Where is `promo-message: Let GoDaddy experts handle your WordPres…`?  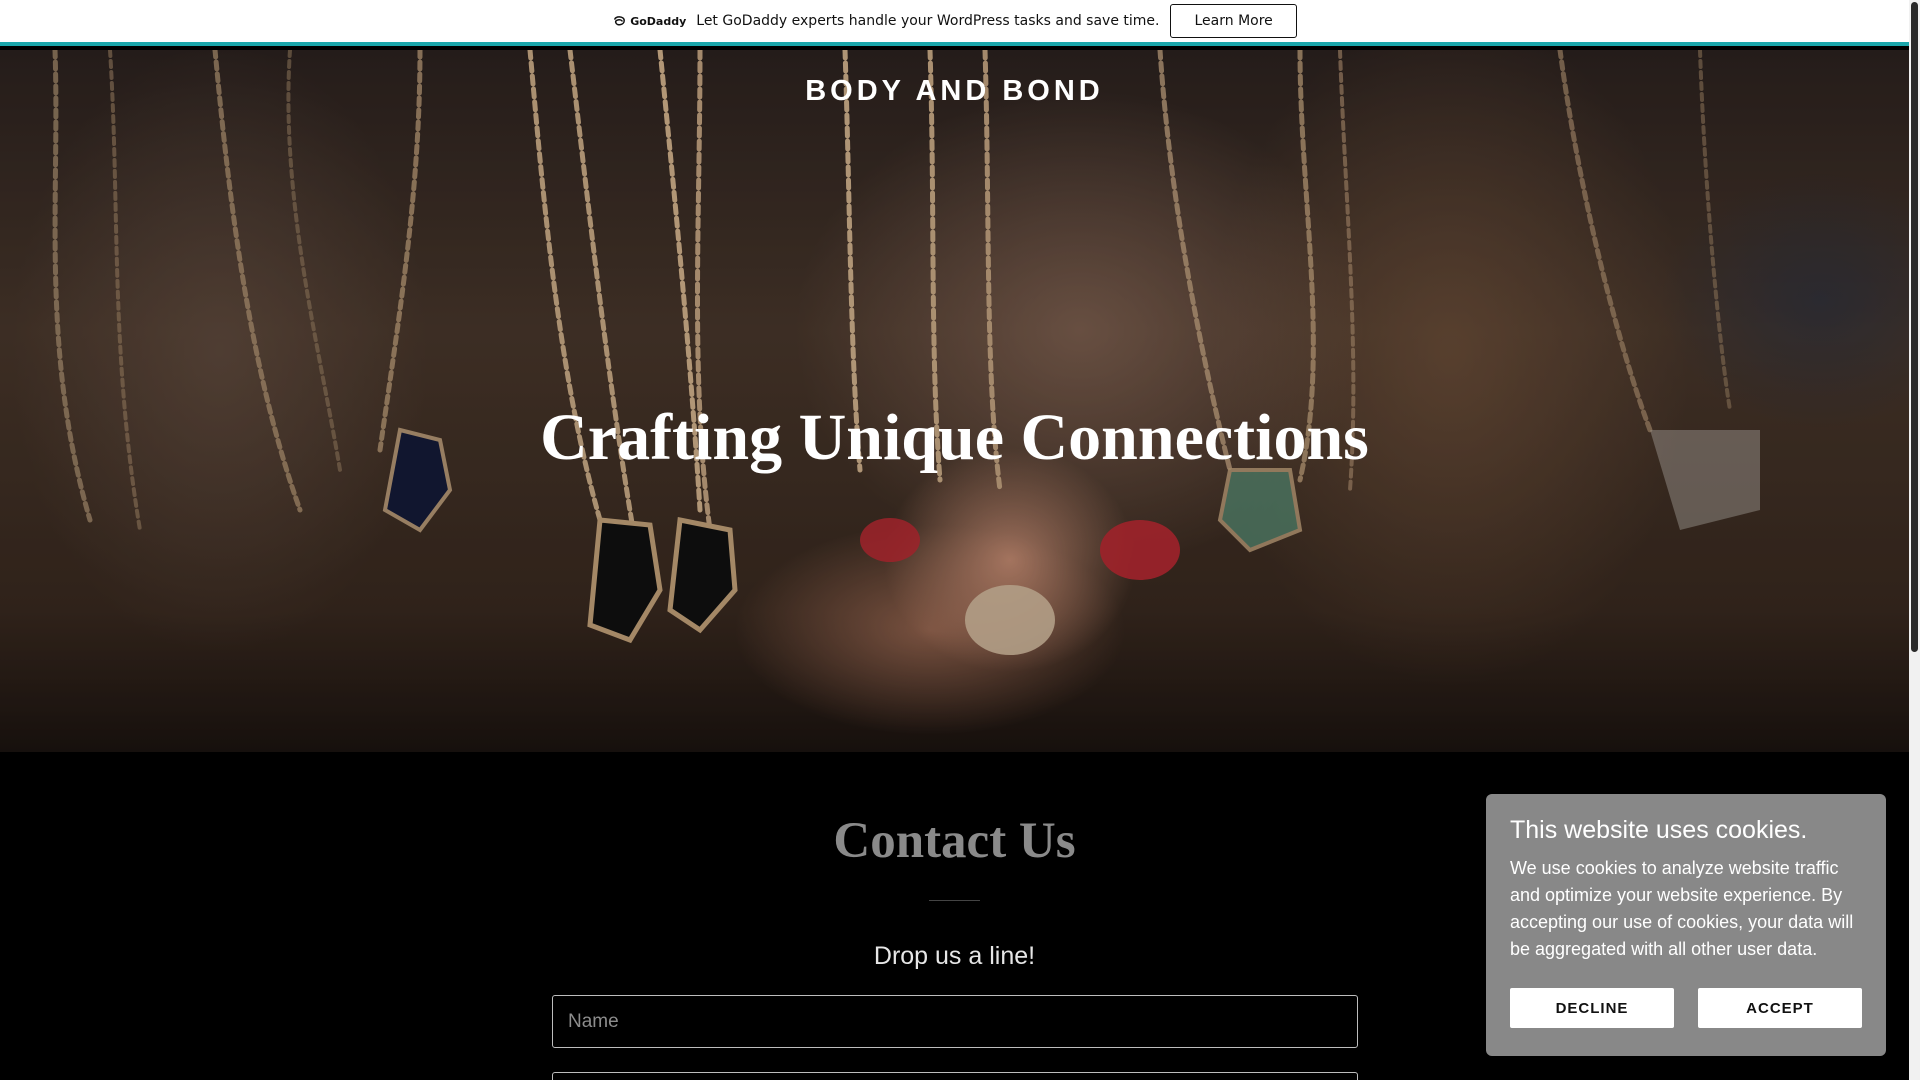
promo-message: Let GoDaddy experts handle your WordPres… is located at coordinates (928, 21).